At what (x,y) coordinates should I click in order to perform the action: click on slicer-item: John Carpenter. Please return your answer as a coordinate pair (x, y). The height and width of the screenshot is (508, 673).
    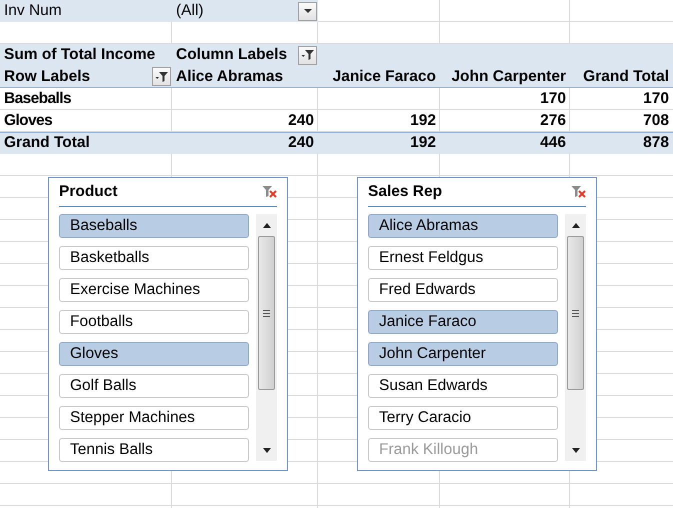
    Looking at the image, I should click on (463, 354).